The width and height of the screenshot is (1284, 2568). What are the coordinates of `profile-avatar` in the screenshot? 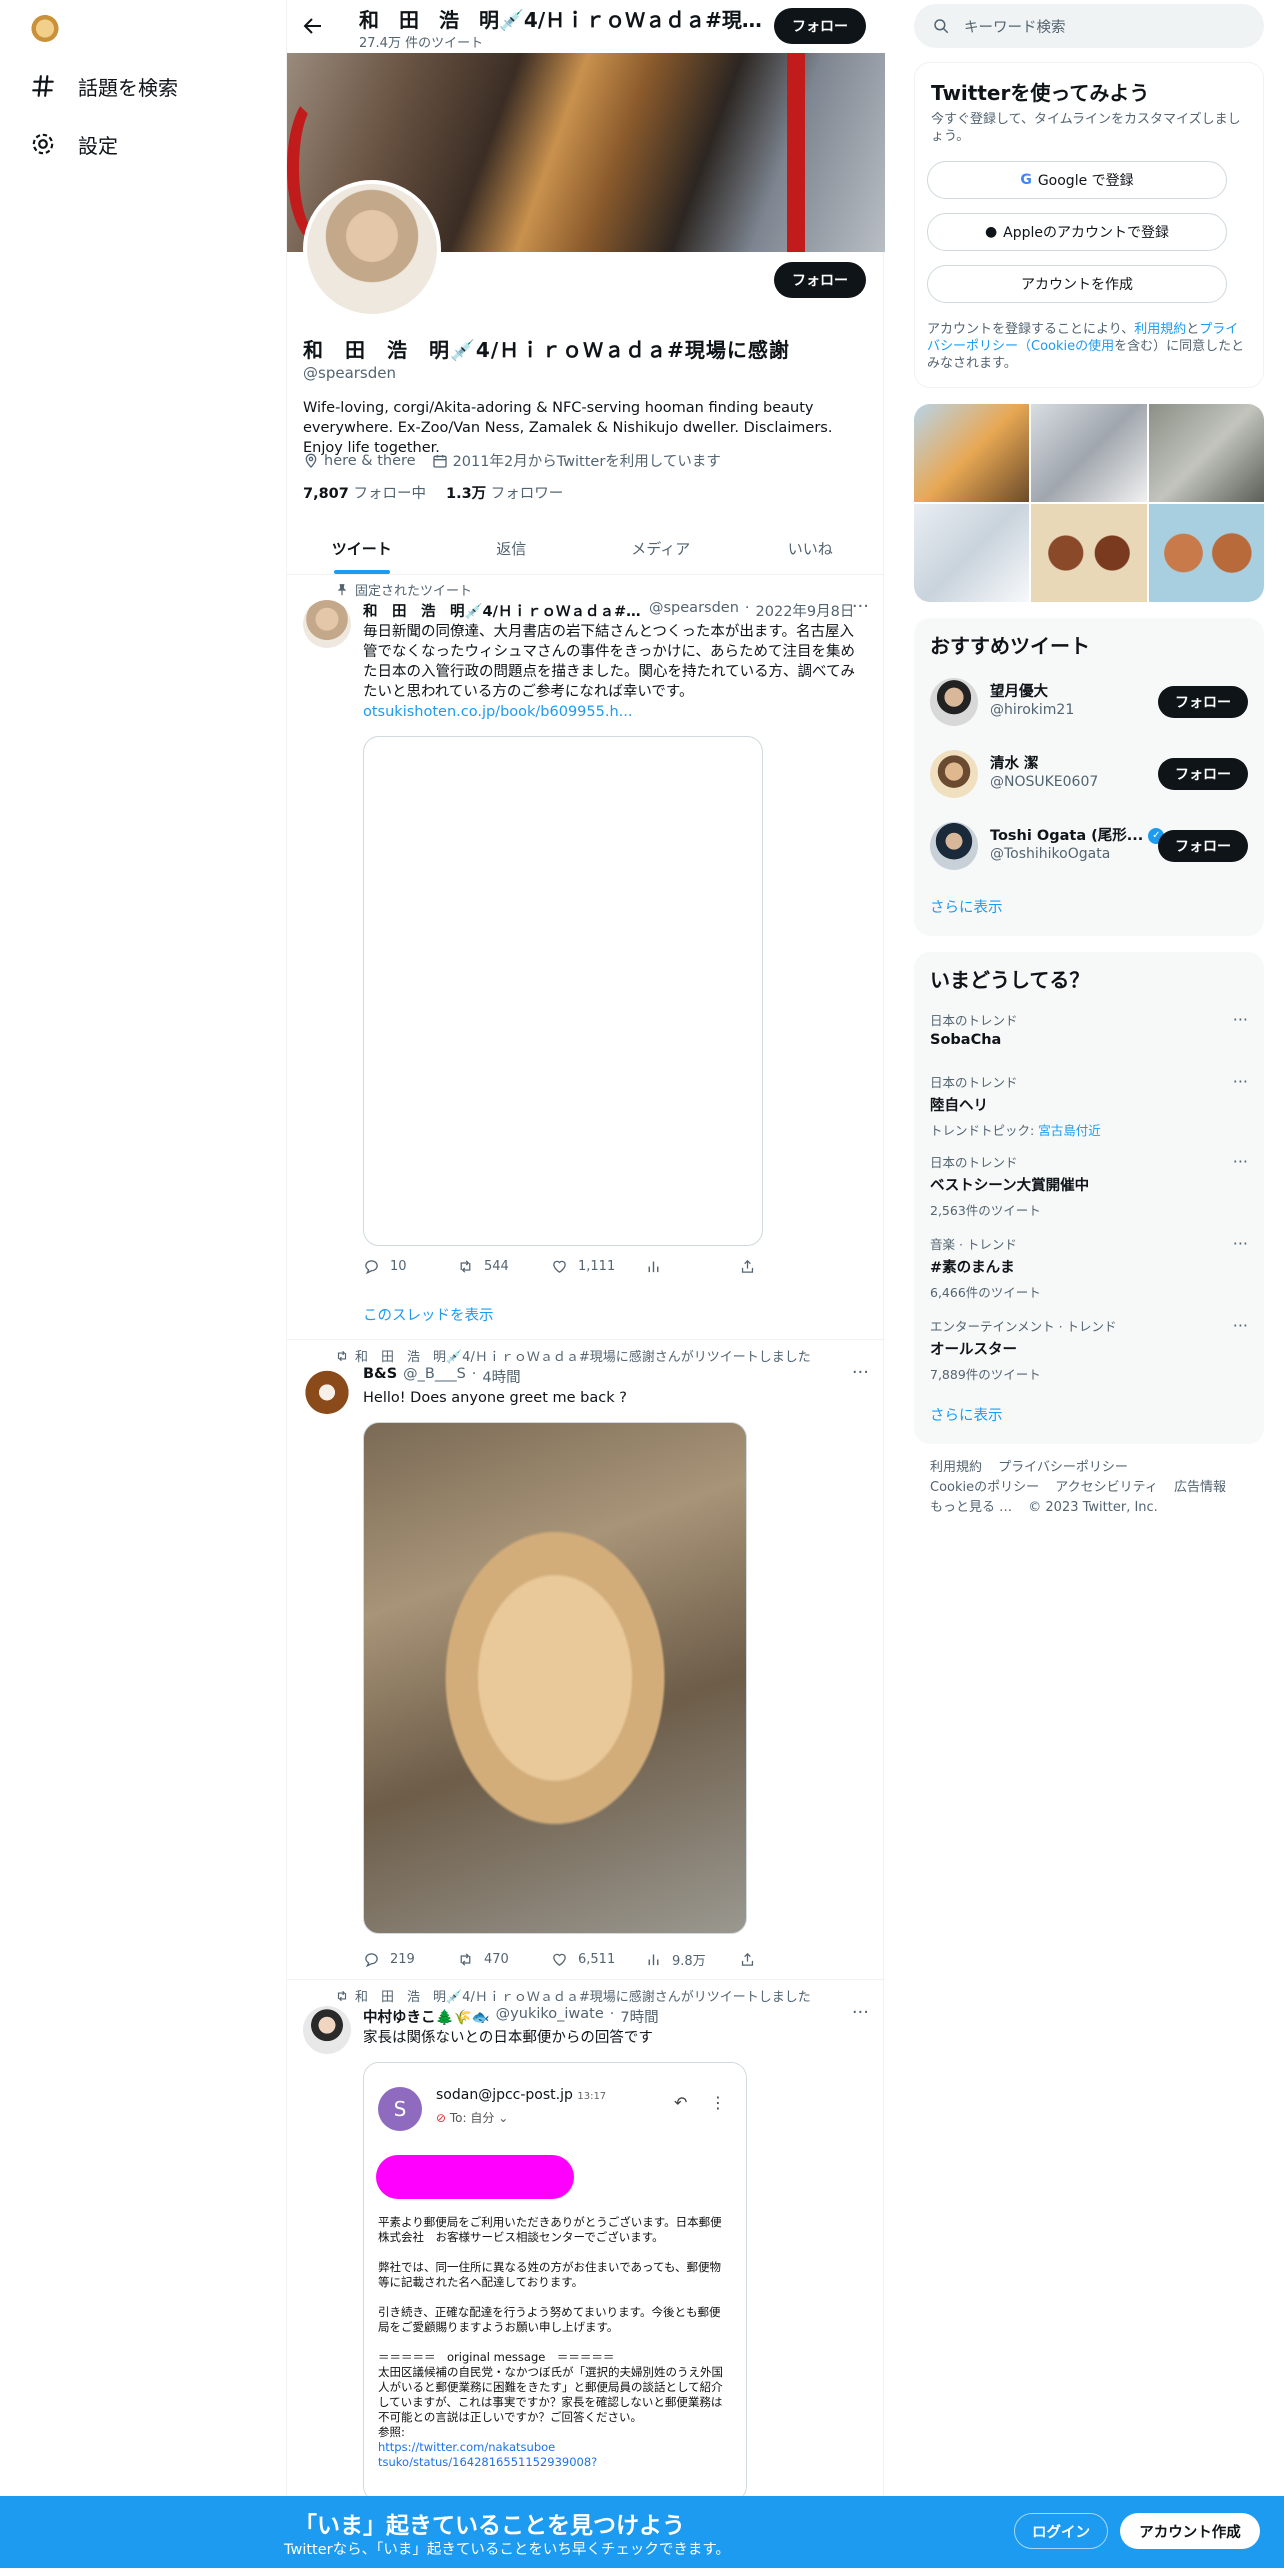 It's located at (372, 249).